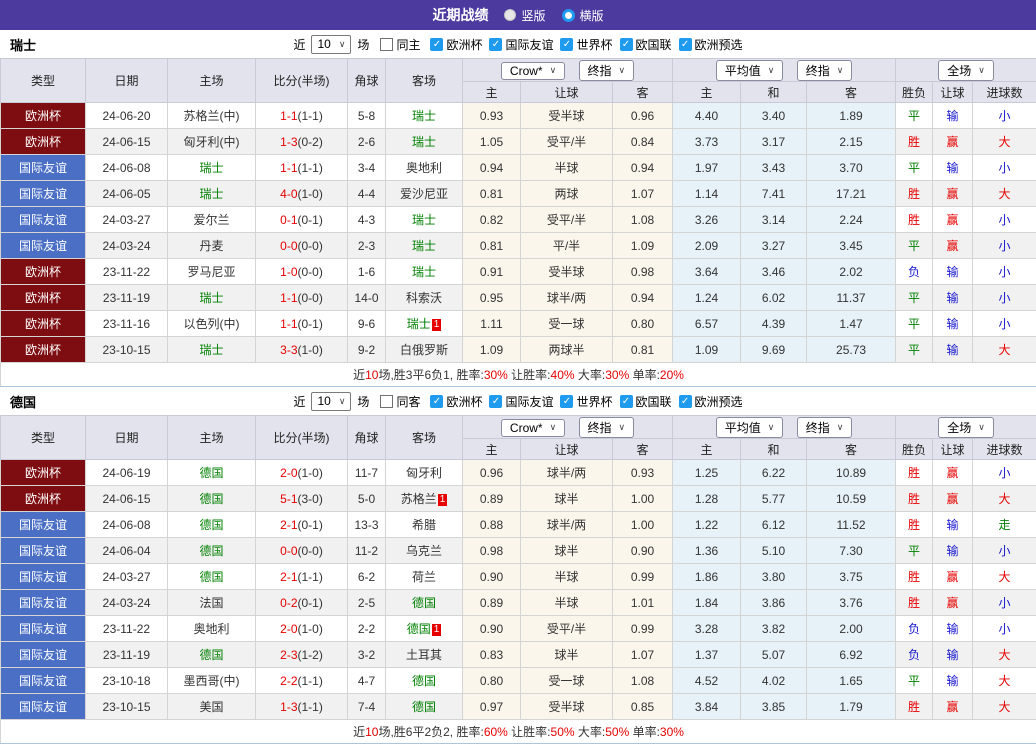  I want to click on full-time-score: 1-1, so click(289, 297).